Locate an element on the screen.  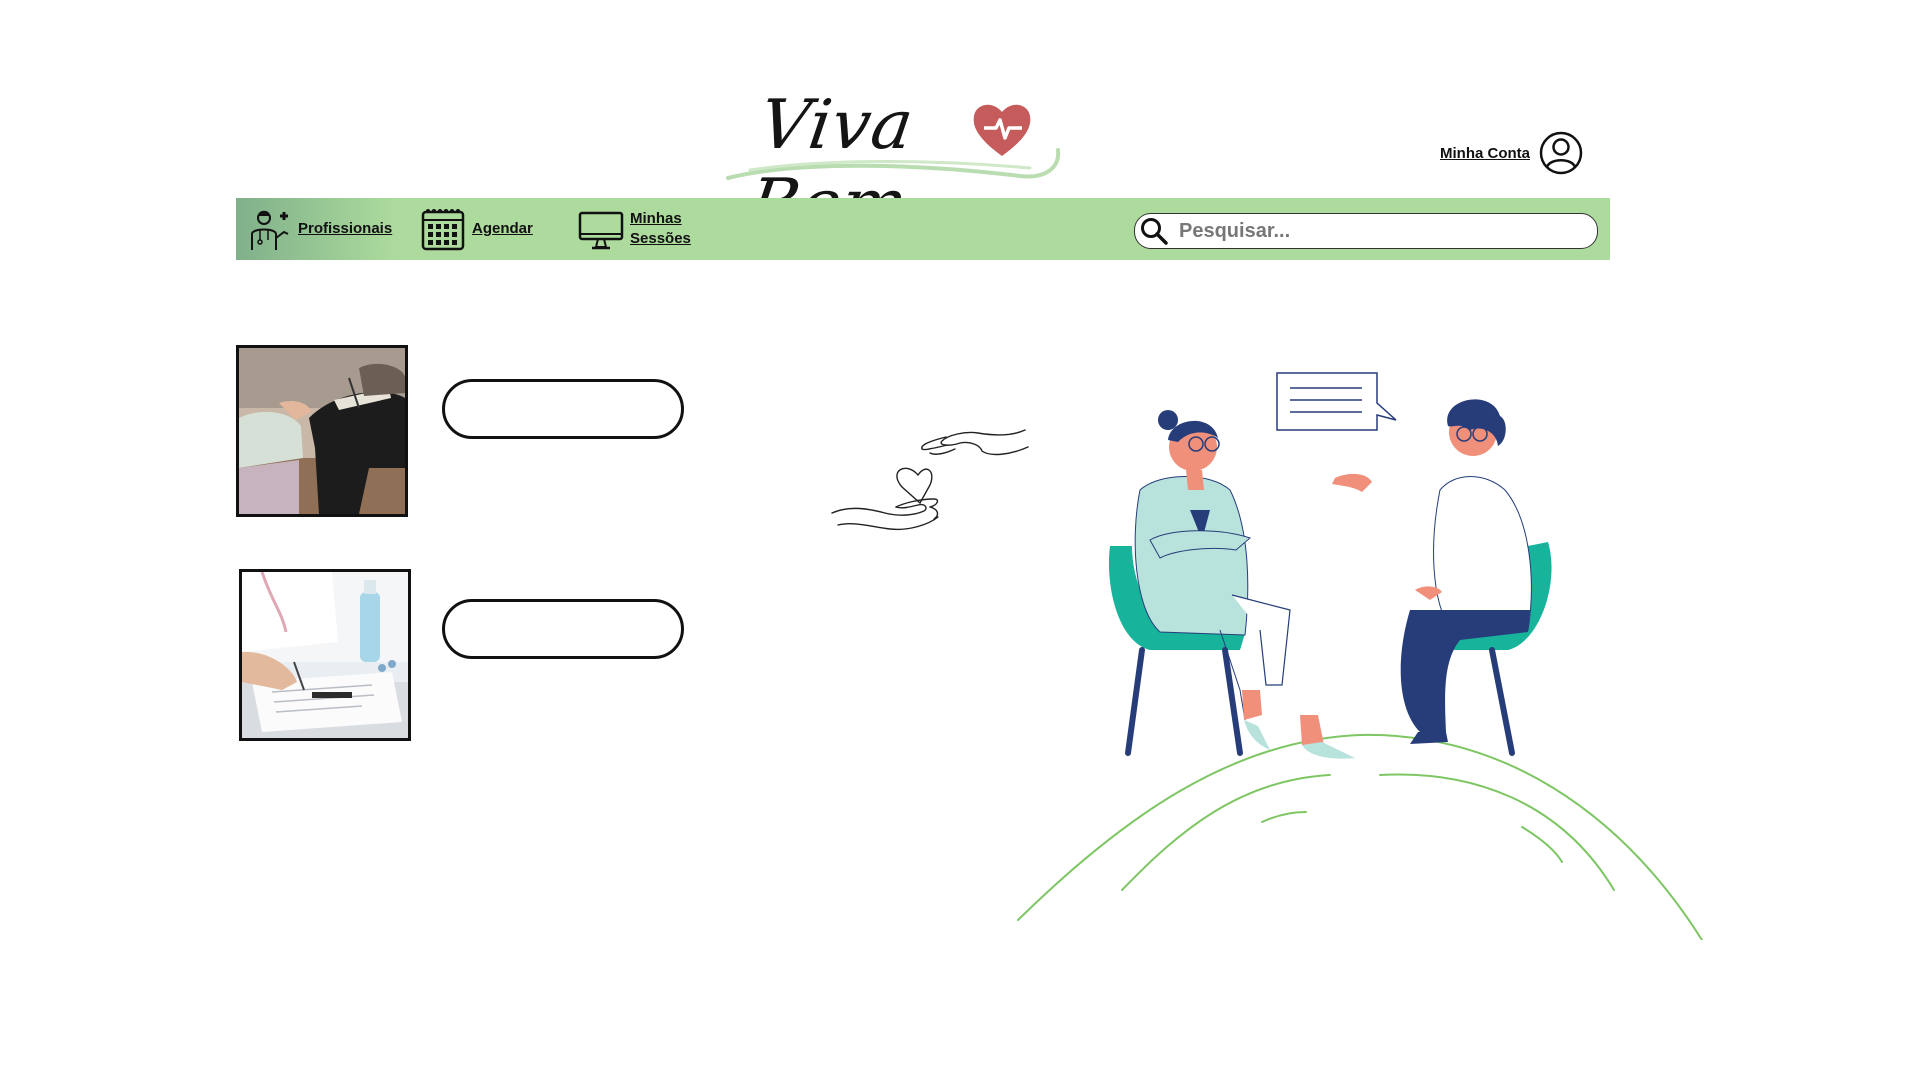
therapy-session-image is located at coordinates (322, 431).